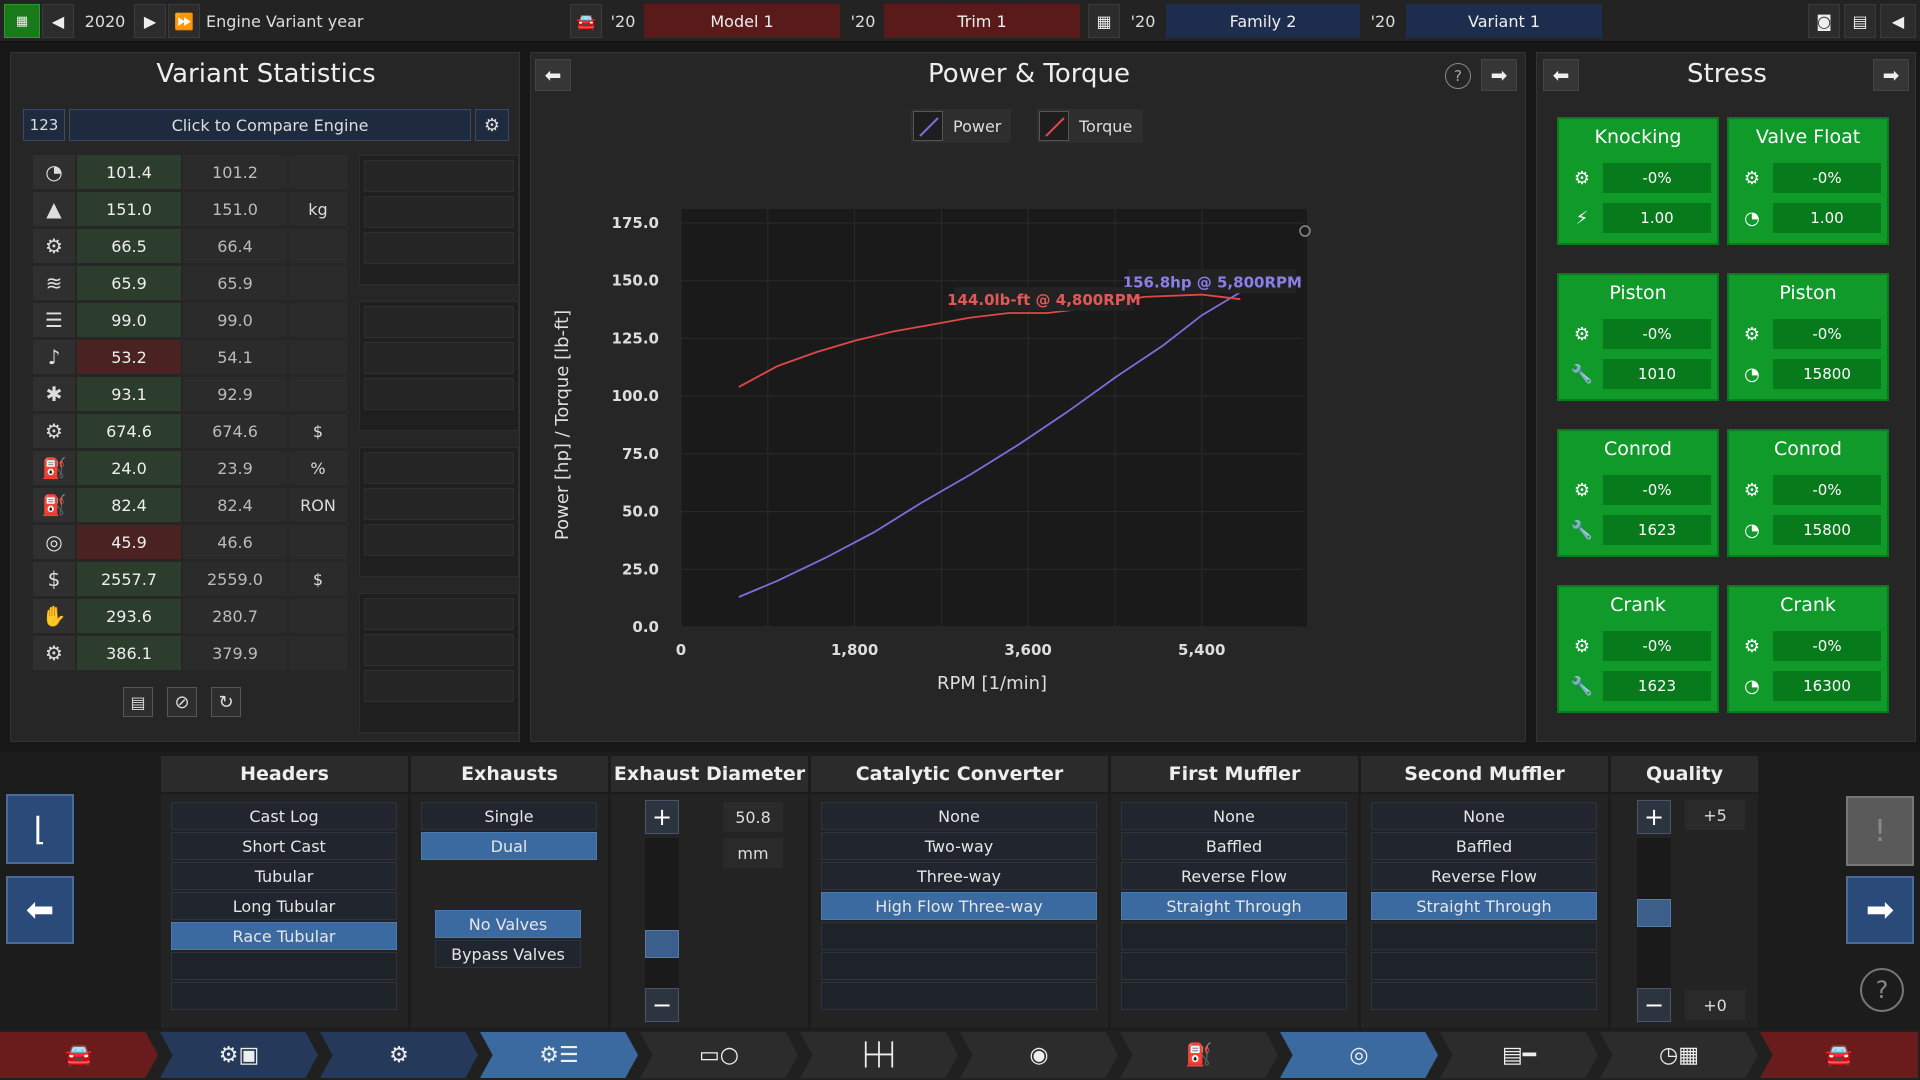  What do you see at coordinates (284, 846) in the screenshot?
I see `header-option: Short Cast` at bounding box center [284, 846].